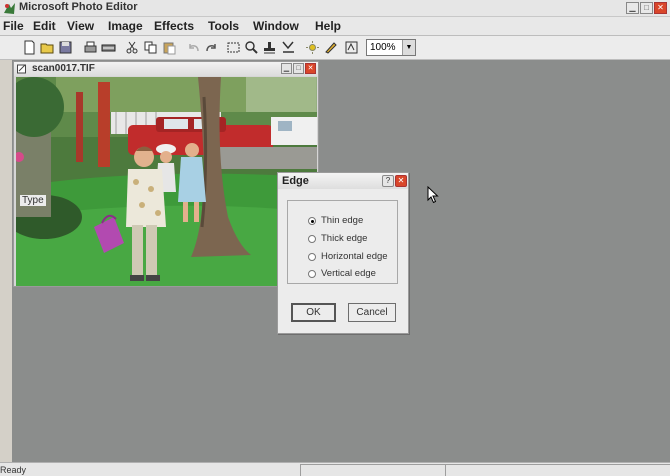 The height and width of the screenshot is (476, 670). I want to click on copy-icon, so click(150, 47).